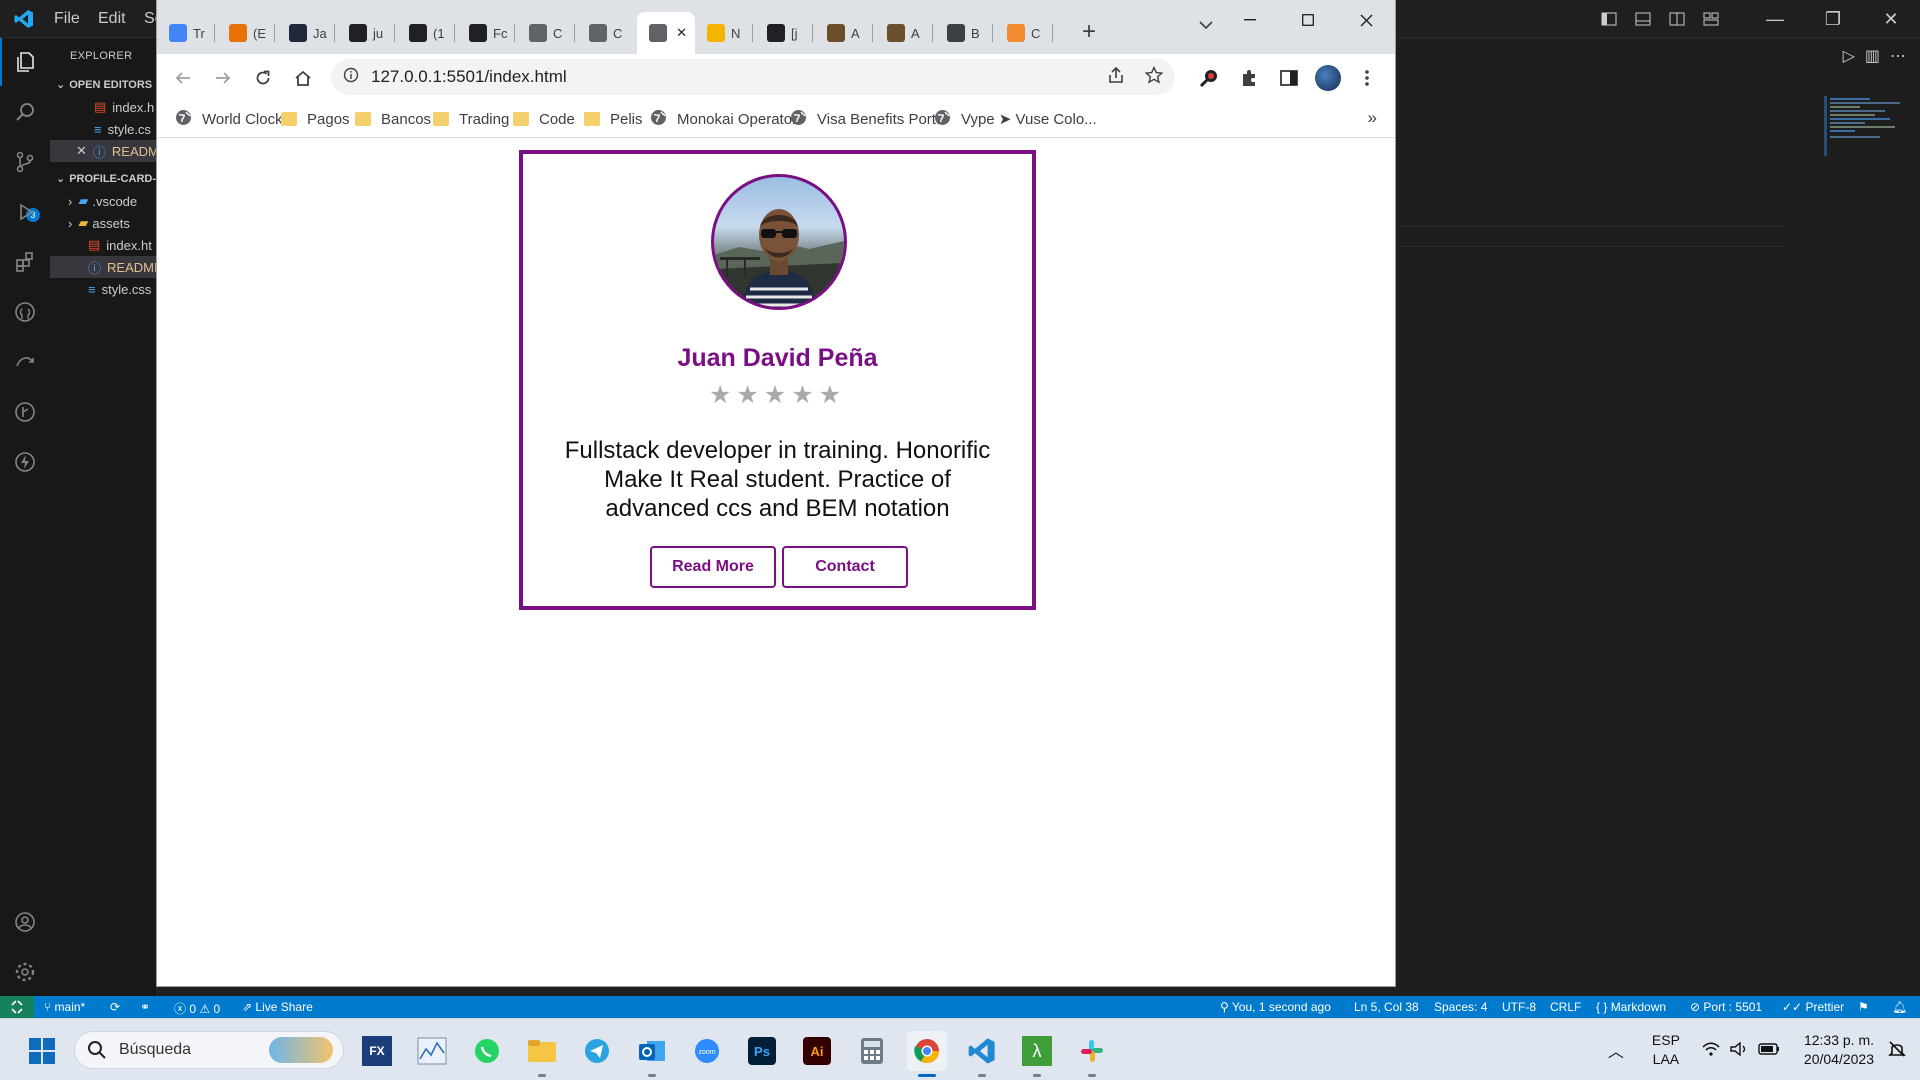 The height and width of the screenshot is (1080, 1920). I want to click on minimap, so click(1869, 126).